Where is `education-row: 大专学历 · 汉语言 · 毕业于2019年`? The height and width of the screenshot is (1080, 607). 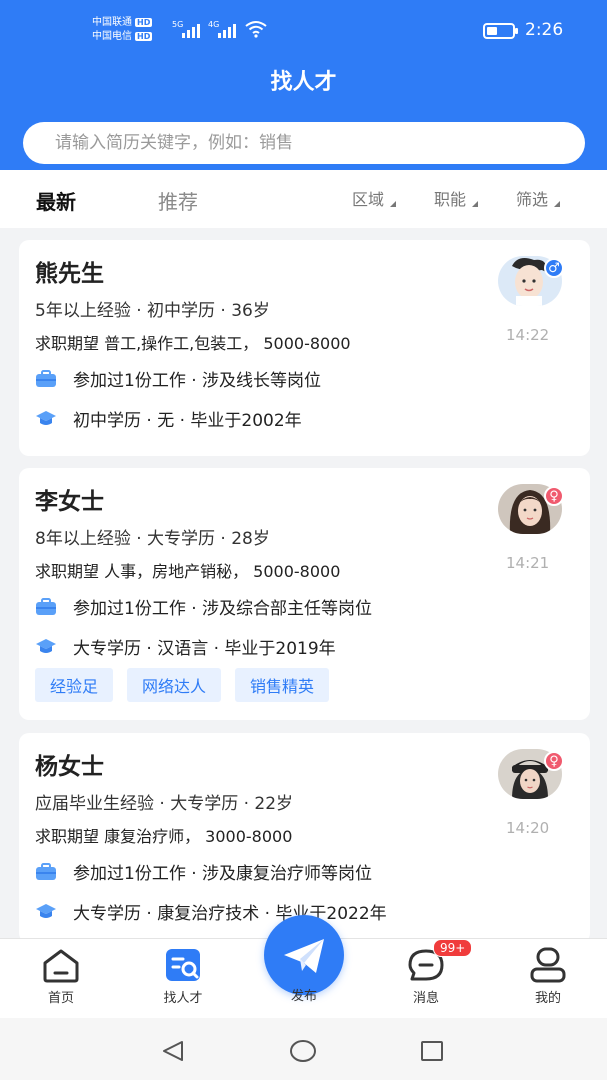 education-row: 大专学历 · 汉语言 · 毕业于2019年 is located at coordinates (185, 646).